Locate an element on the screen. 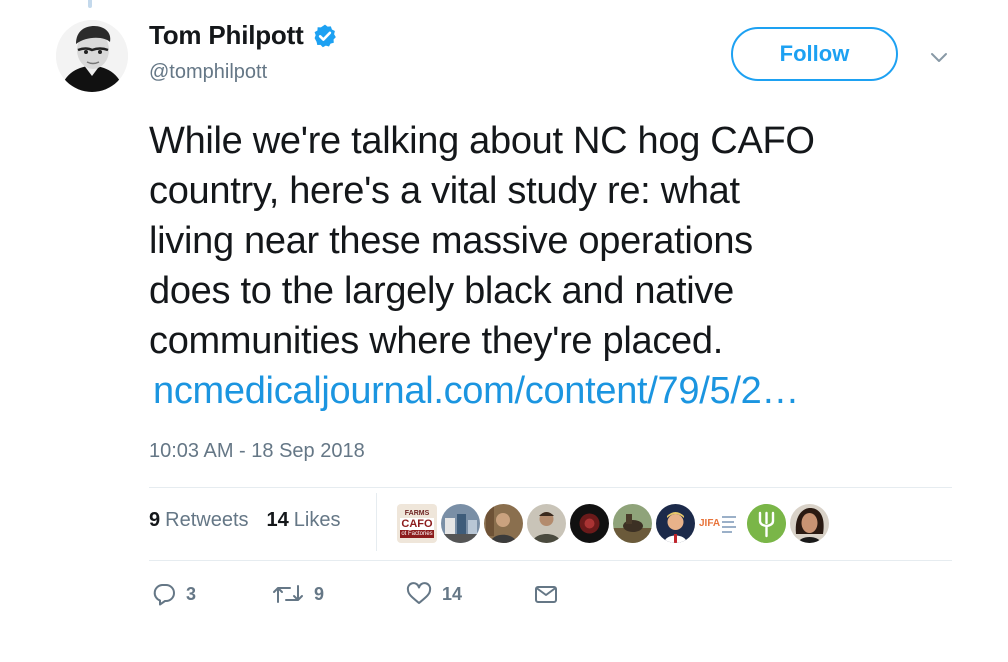  likes-stat: 14 Likes is located at coordinates (304, 520).